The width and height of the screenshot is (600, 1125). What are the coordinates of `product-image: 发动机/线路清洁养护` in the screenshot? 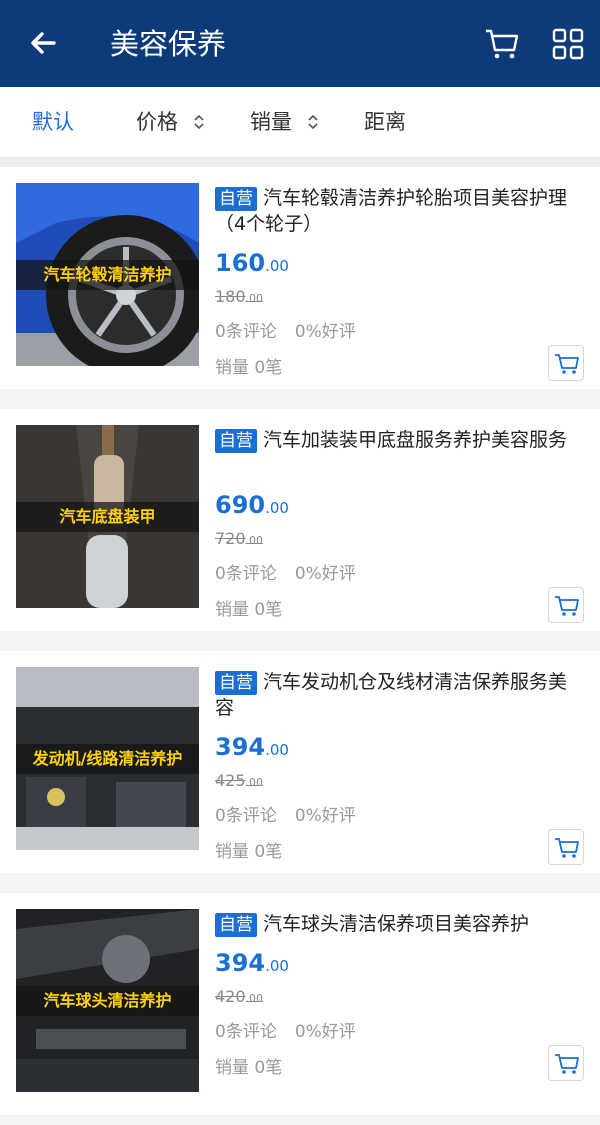 It's located at (107, 758).